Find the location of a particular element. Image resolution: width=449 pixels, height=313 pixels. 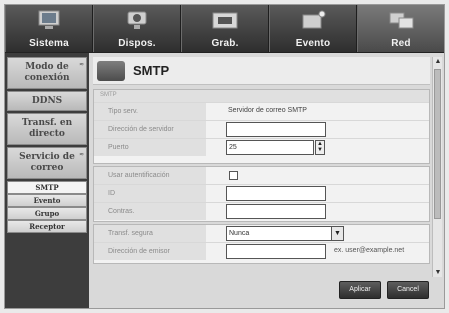

sidebar-subitem-receptor: Receptor is located at coordinates (47, 226).